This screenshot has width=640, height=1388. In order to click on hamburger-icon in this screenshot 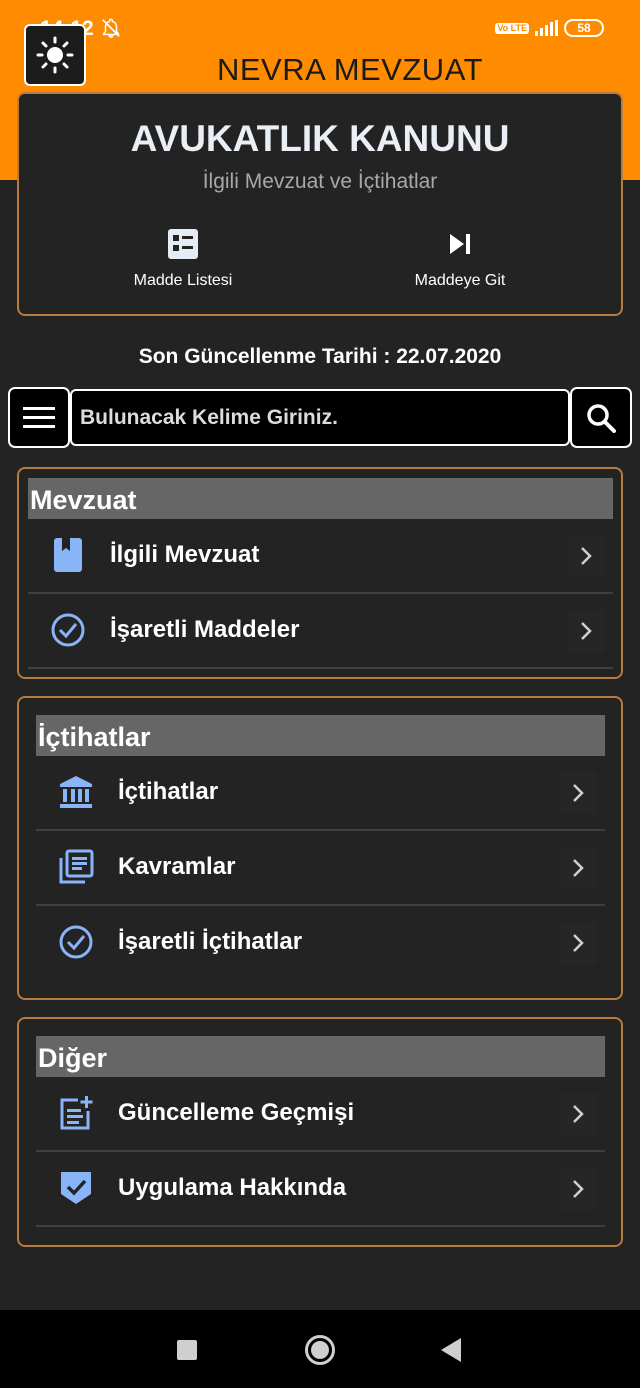, I will do `click(39, 417)`.